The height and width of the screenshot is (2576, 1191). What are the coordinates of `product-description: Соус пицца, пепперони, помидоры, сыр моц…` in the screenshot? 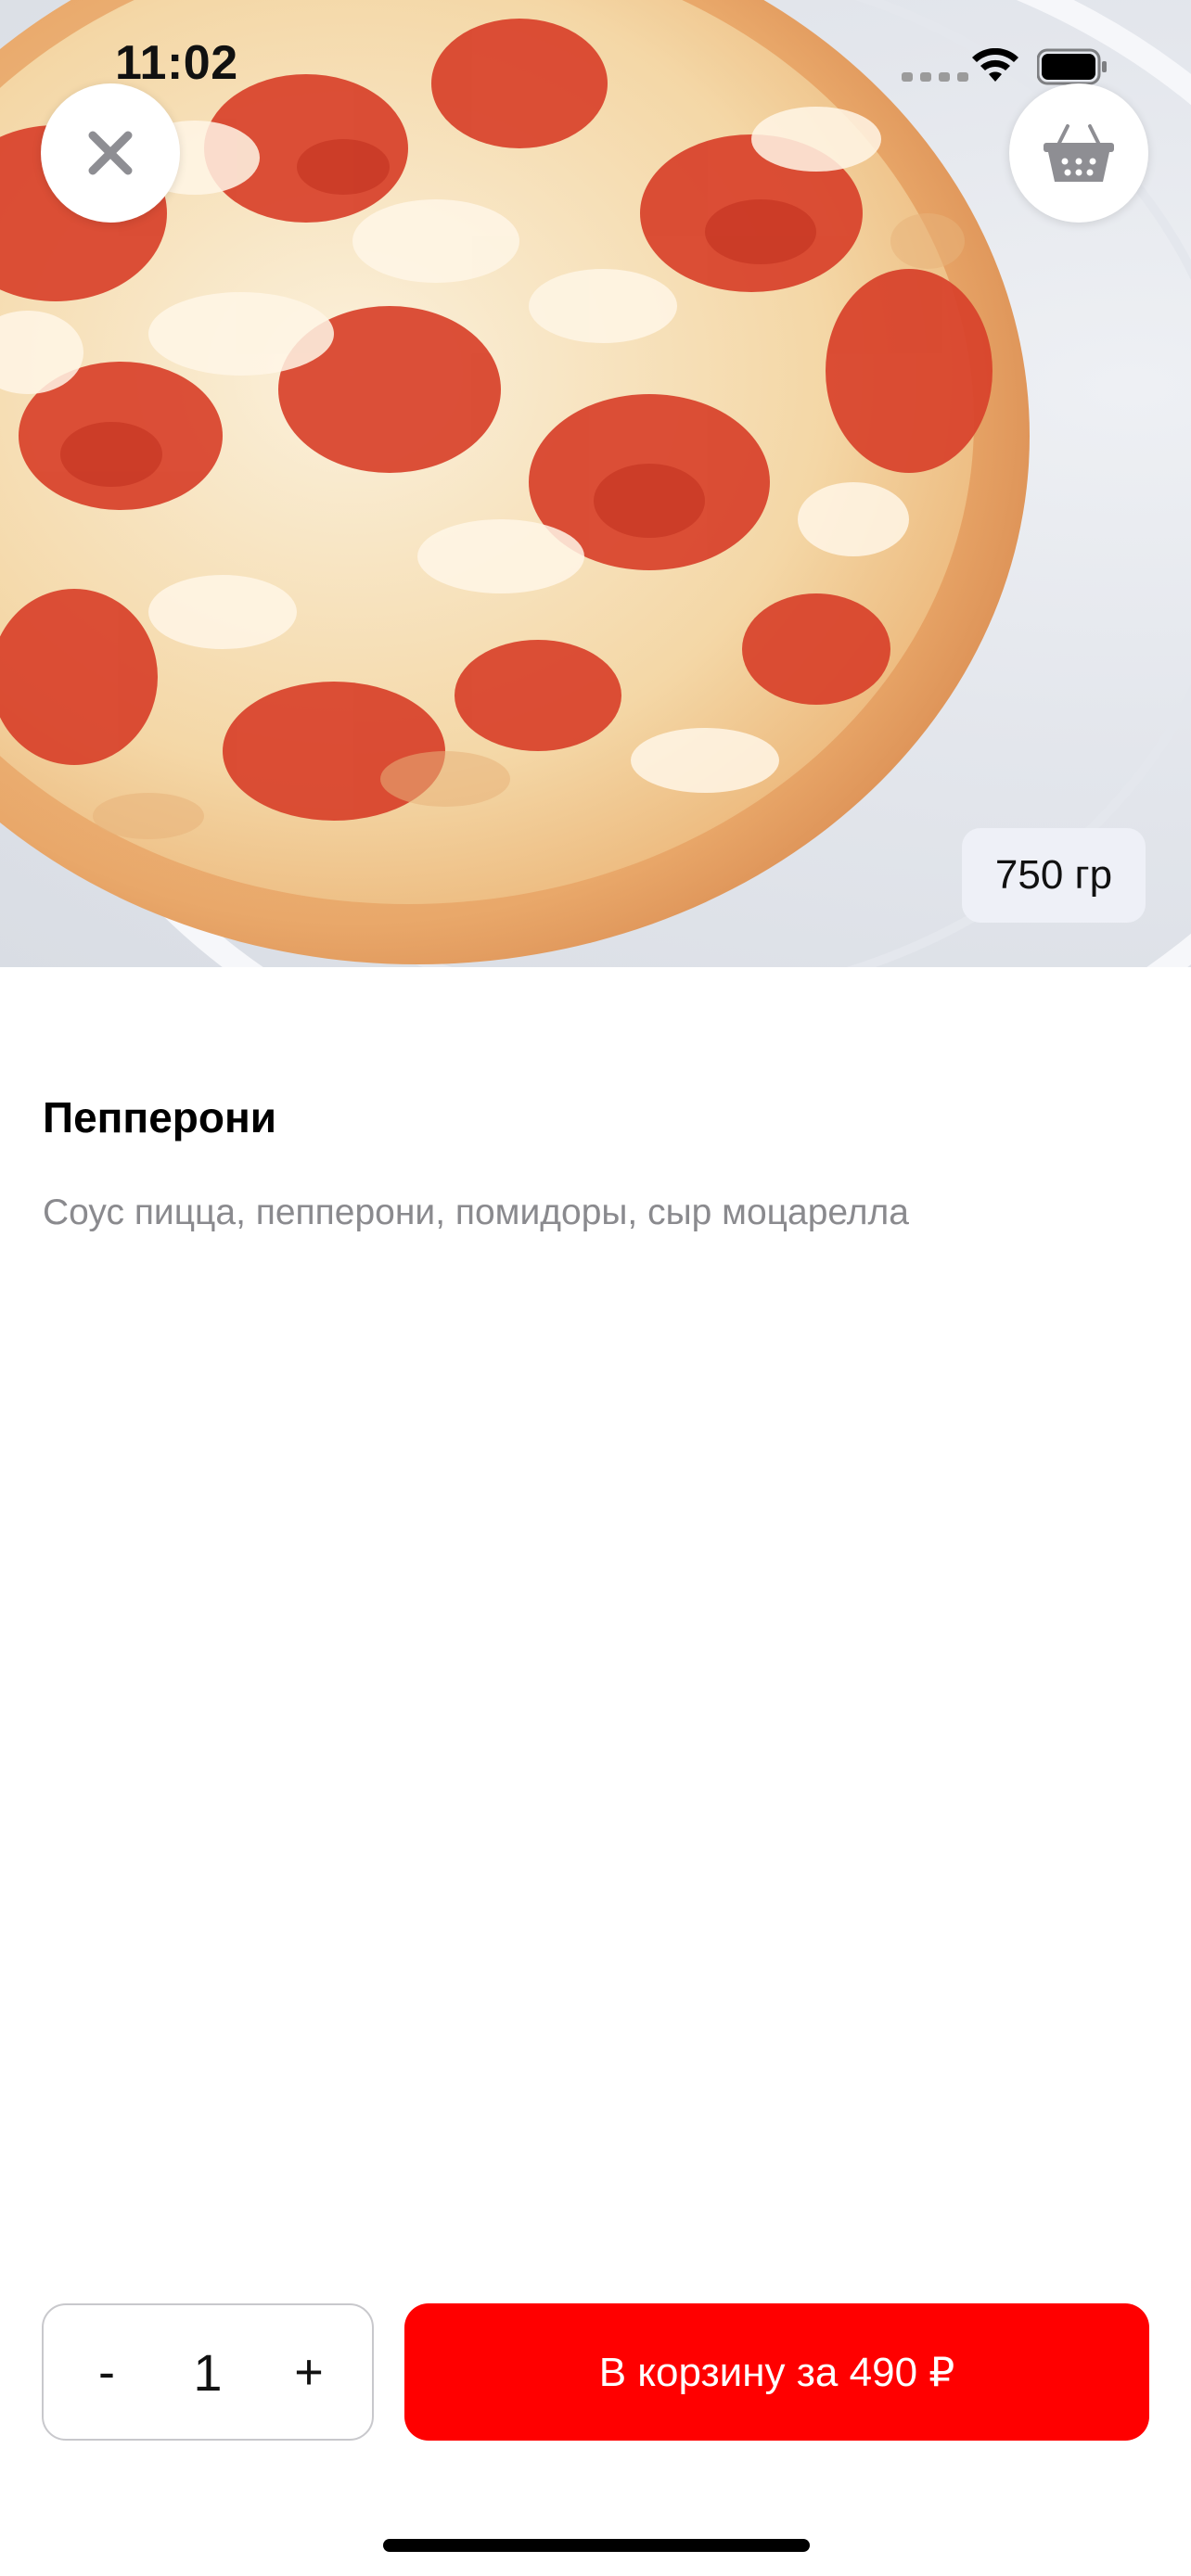 It's located at (476, 1212).